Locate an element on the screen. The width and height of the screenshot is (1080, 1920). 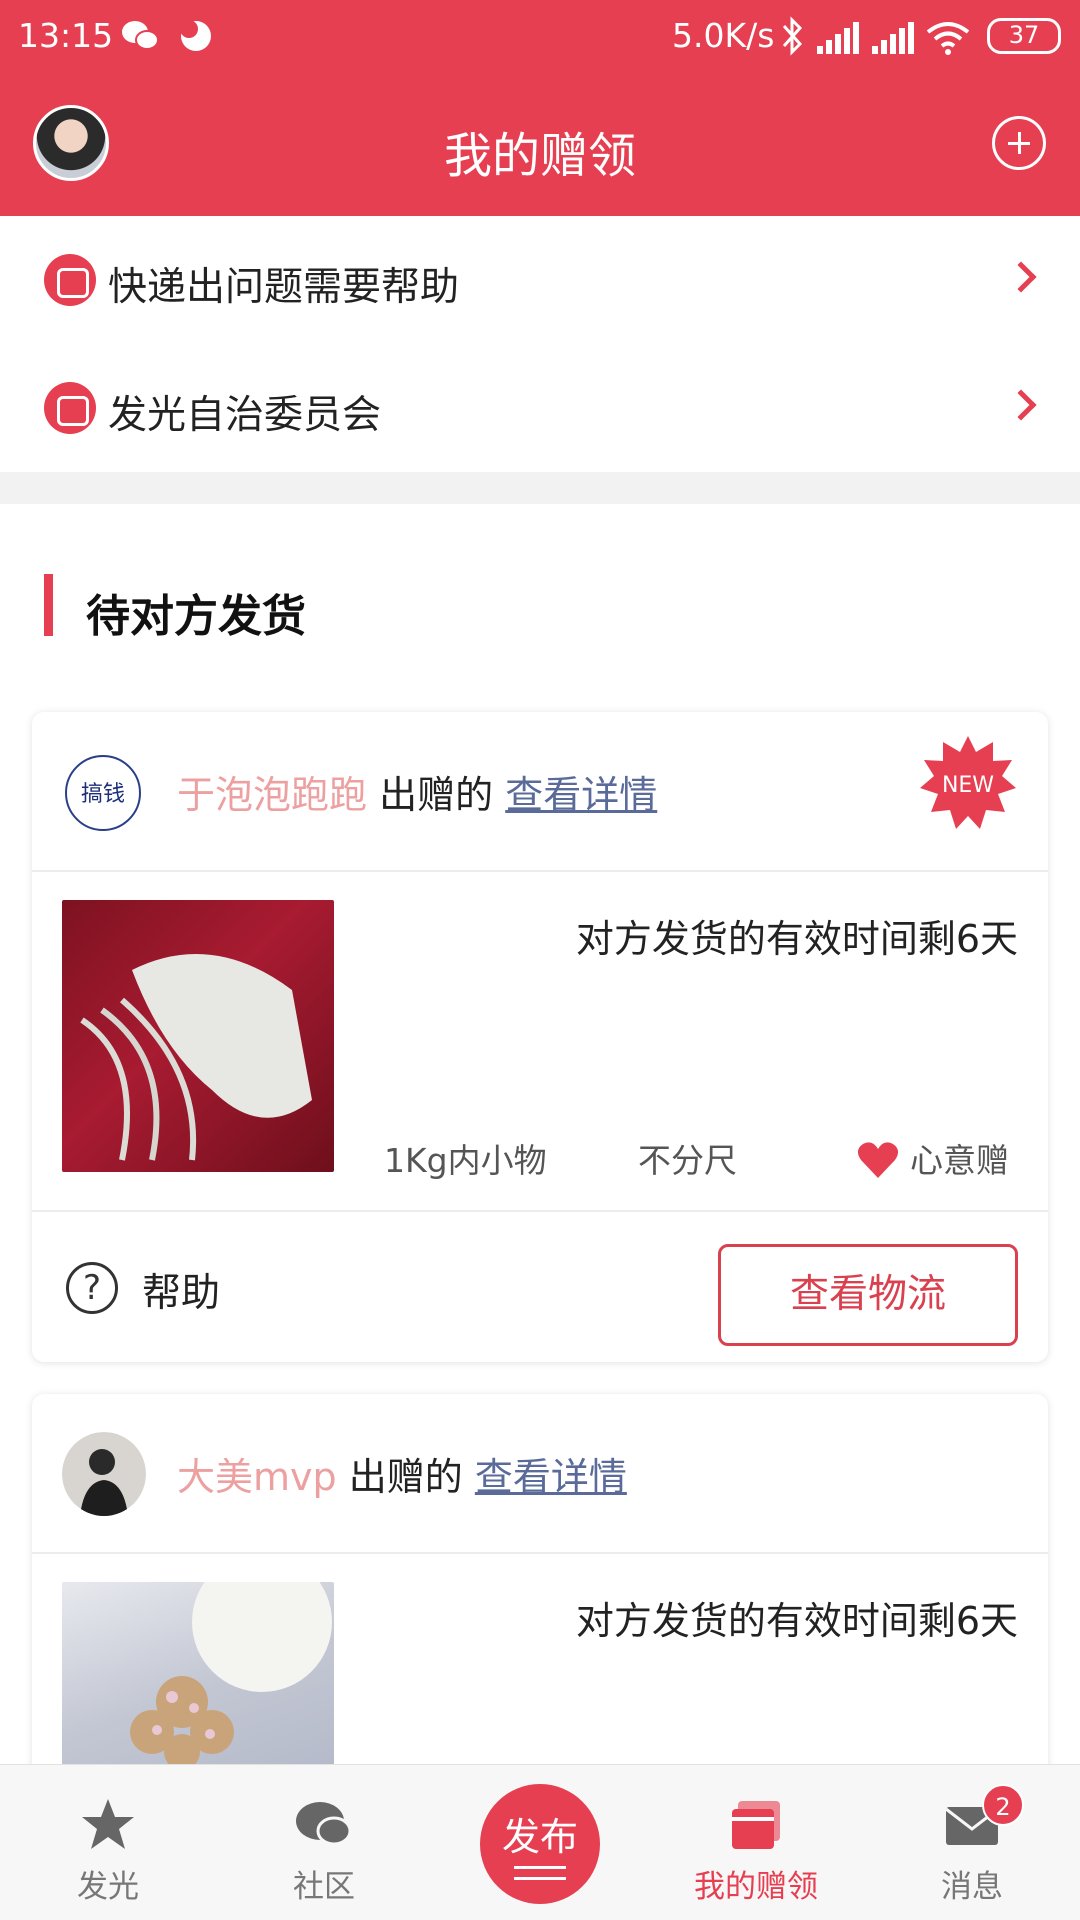
bluetooth-icon is located at coordinates (792, 36).